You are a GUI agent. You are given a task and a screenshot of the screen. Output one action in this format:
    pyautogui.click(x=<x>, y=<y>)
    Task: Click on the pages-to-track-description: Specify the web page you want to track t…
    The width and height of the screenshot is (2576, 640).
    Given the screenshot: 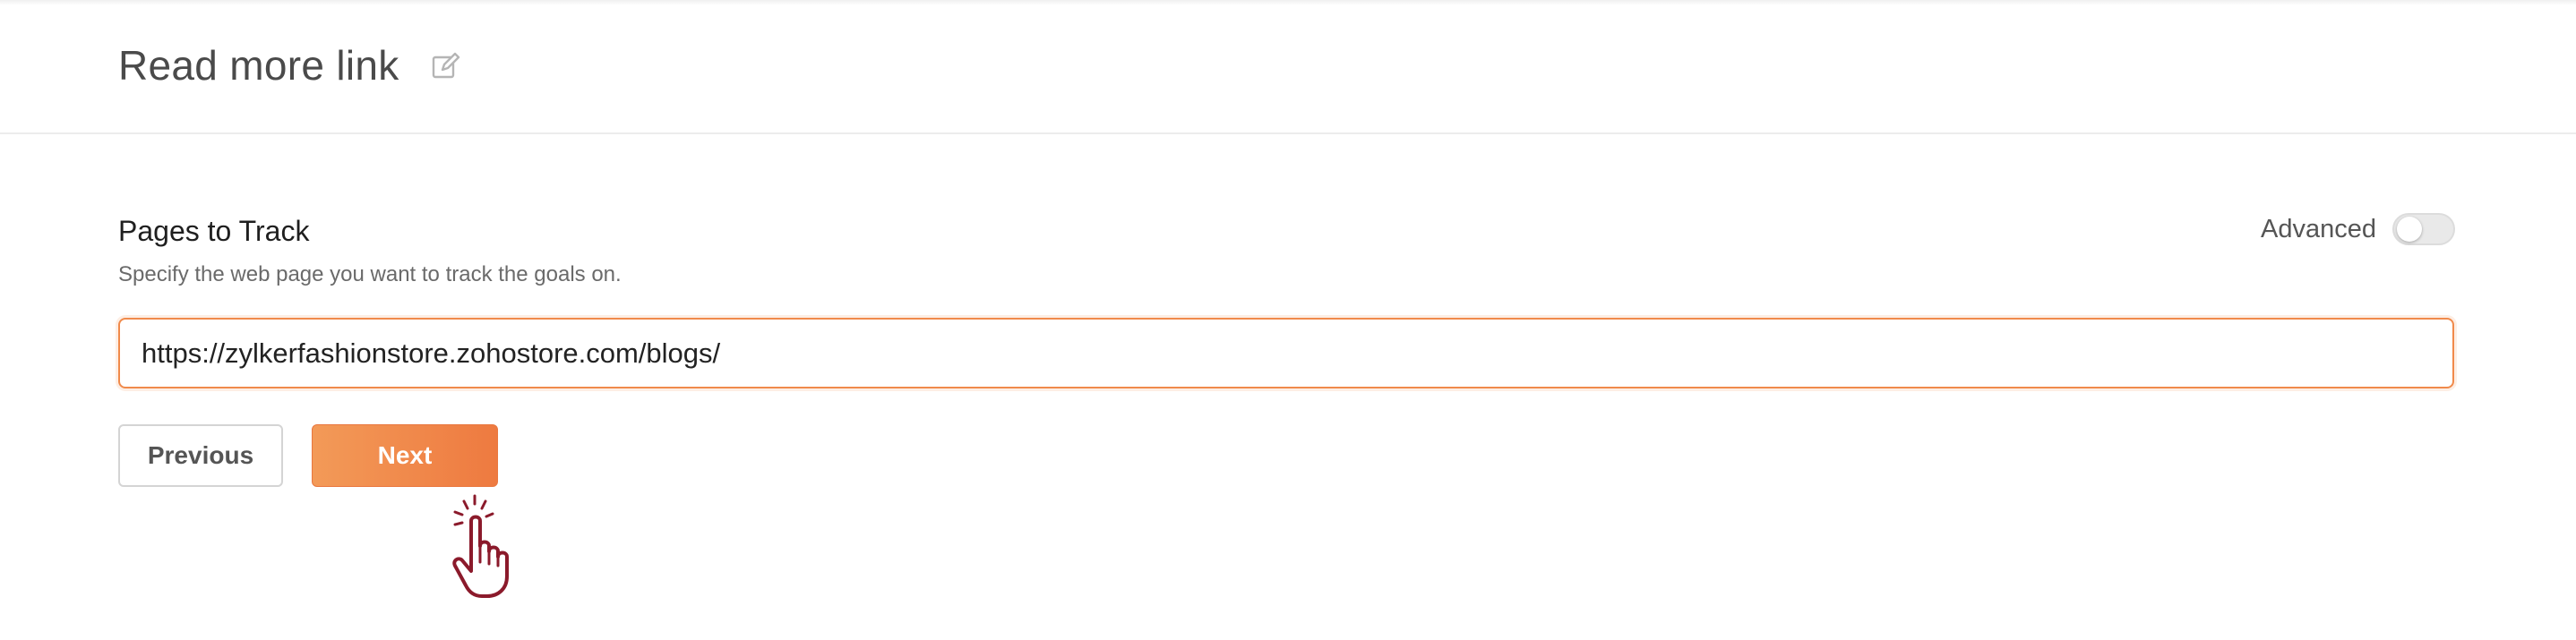 What is the action you would take?
    pyautogui.click(x=370, y=274)
    